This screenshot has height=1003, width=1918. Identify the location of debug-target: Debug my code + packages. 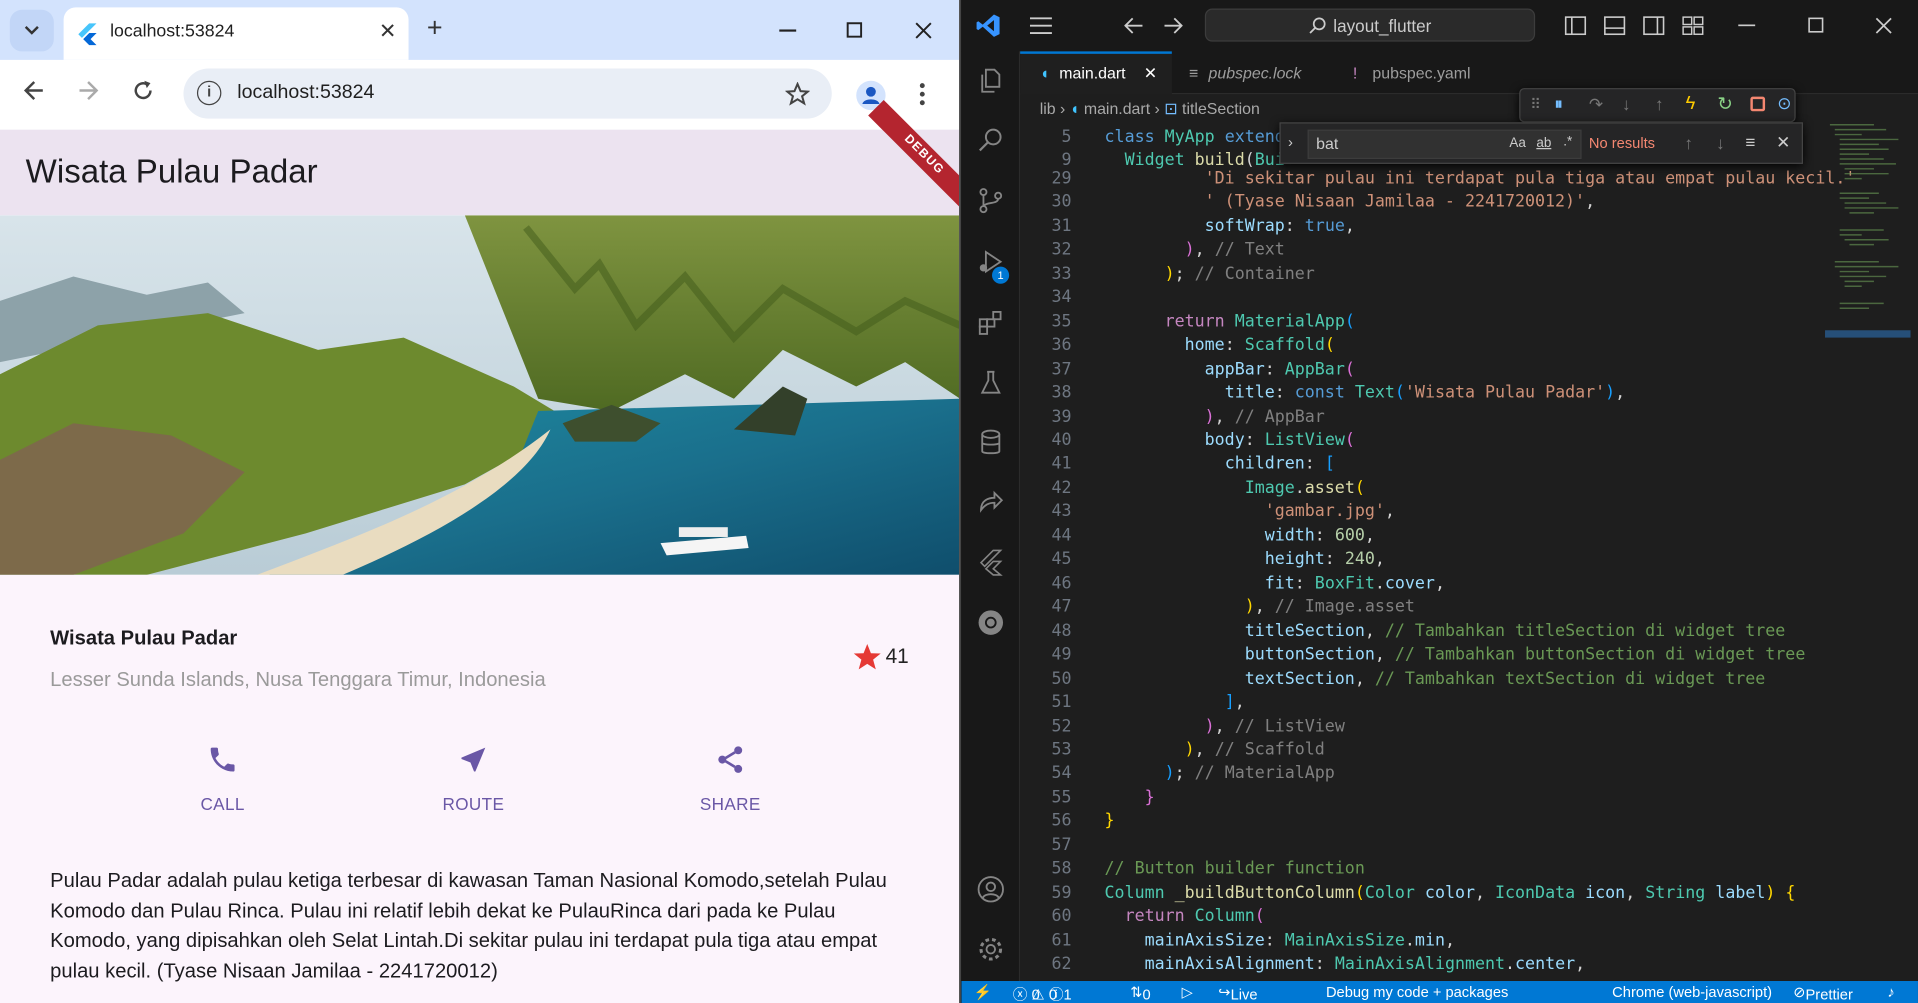
(1417, 991).